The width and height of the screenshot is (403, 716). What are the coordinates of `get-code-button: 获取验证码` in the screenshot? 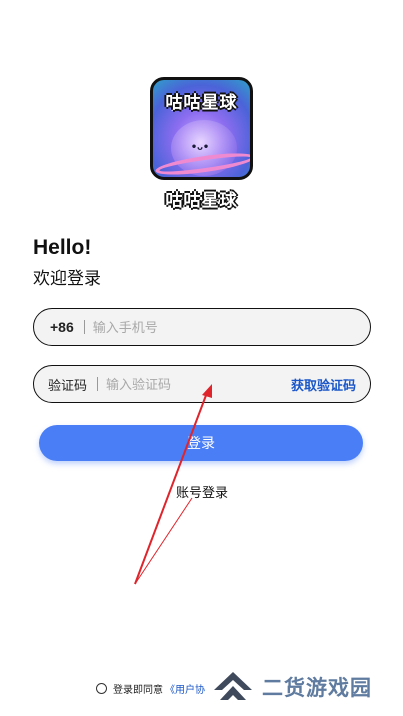 It's located at (323, 384).